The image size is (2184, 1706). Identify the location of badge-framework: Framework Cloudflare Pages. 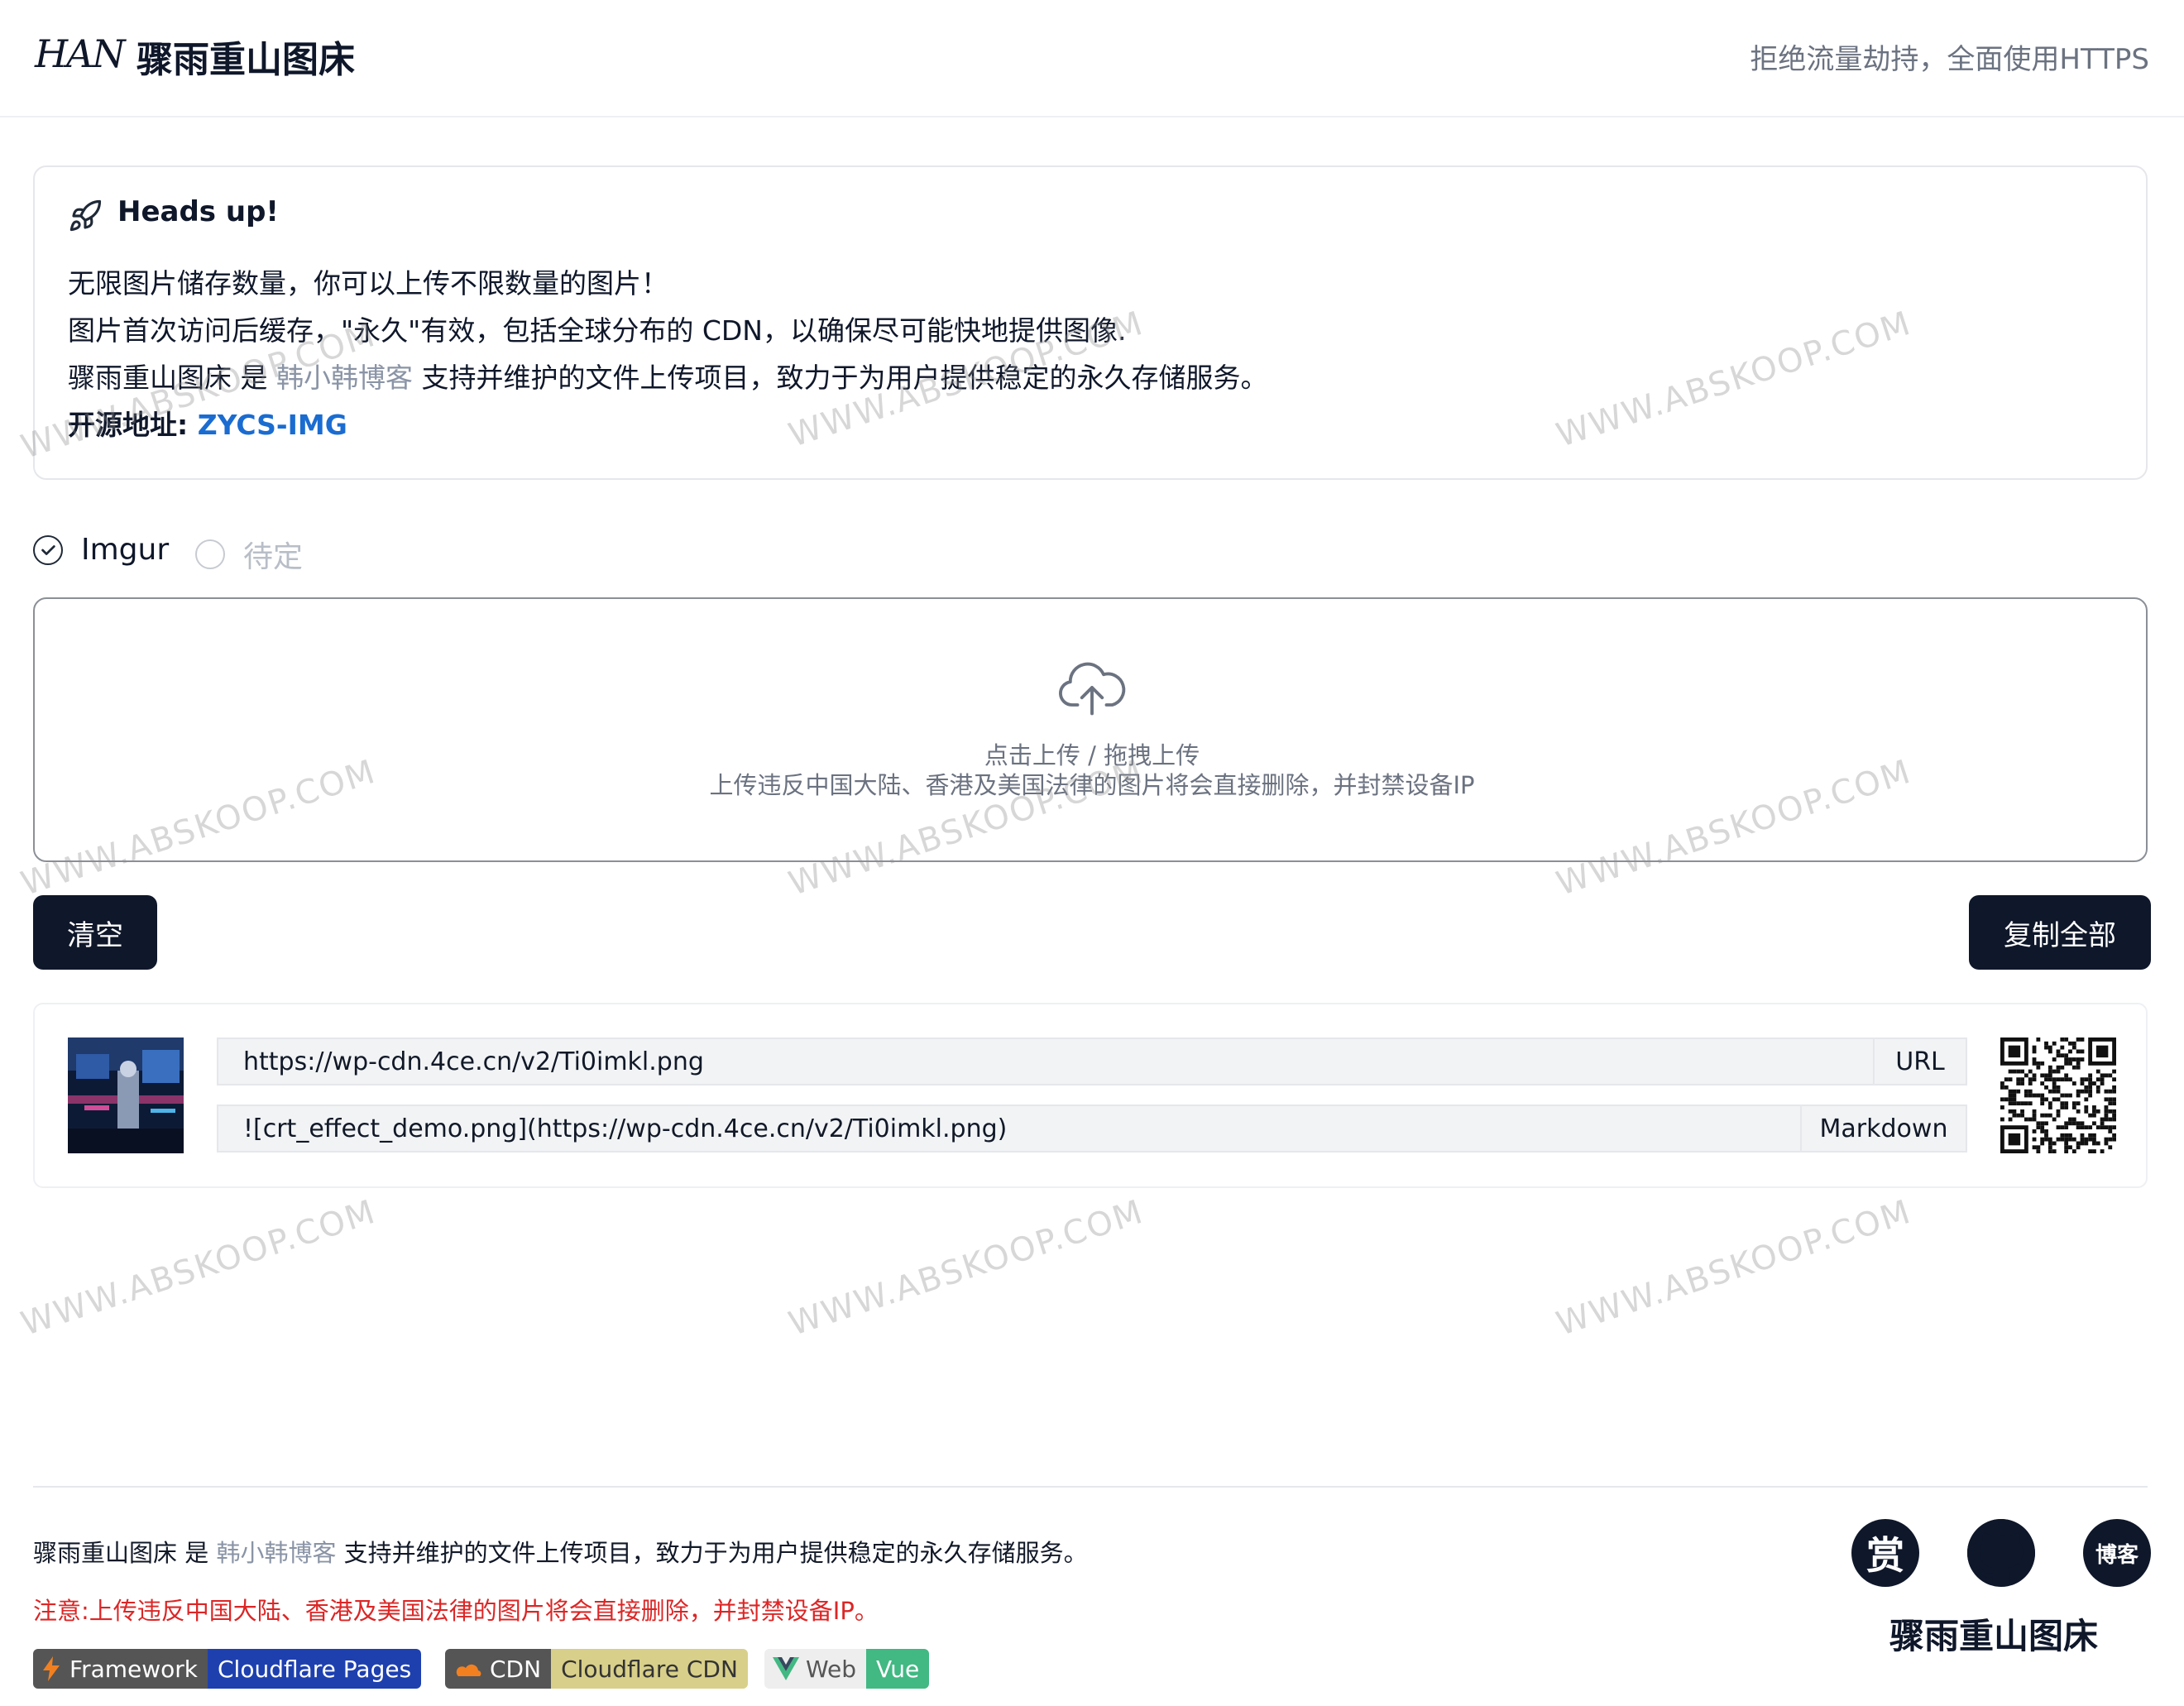
(227, 1669).